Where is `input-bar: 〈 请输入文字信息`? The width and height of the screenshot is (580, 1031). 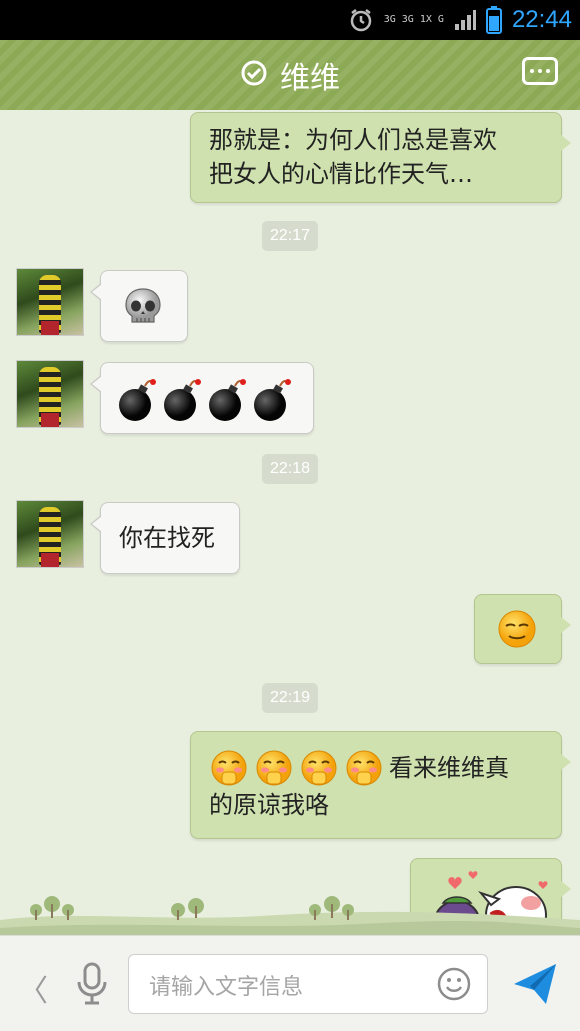 input-bar: 〈 请输入文字信息 is located at coordinates (290, 983).